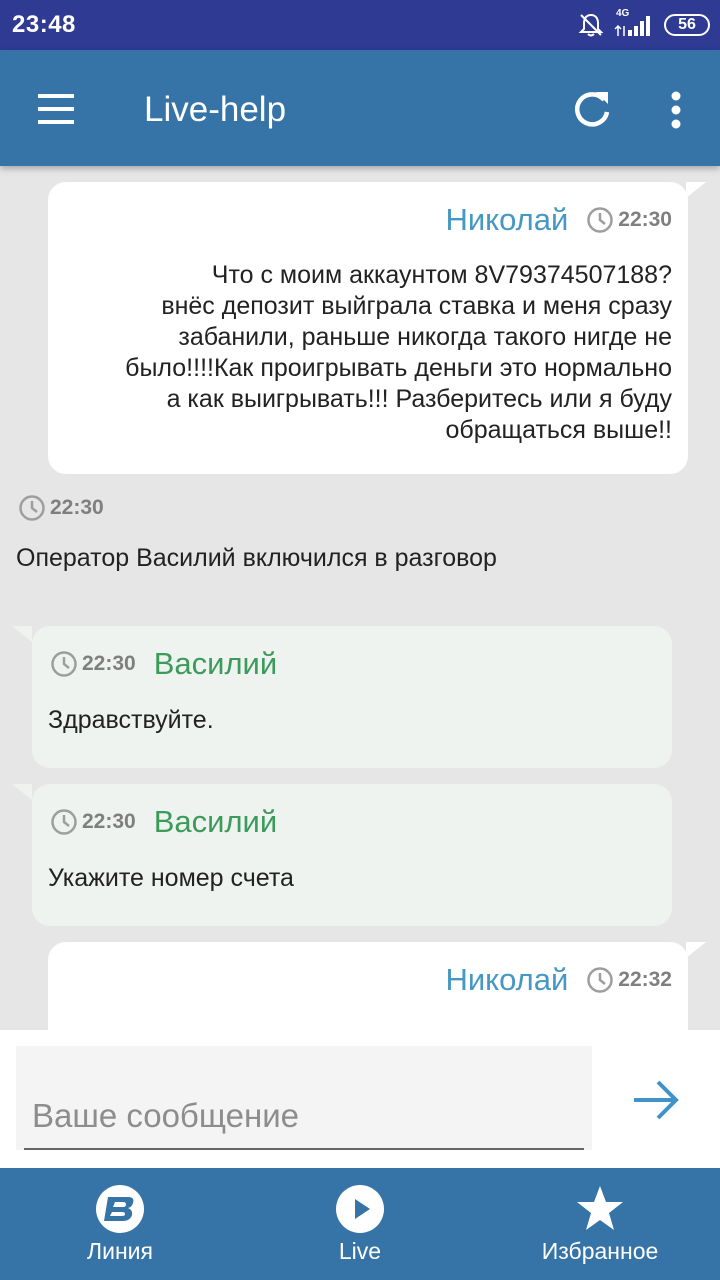 The image size is (720, 1280). Describe the element at coordinates (120, 1209) in the screenshot. I see `line-logo-icon` at that location.